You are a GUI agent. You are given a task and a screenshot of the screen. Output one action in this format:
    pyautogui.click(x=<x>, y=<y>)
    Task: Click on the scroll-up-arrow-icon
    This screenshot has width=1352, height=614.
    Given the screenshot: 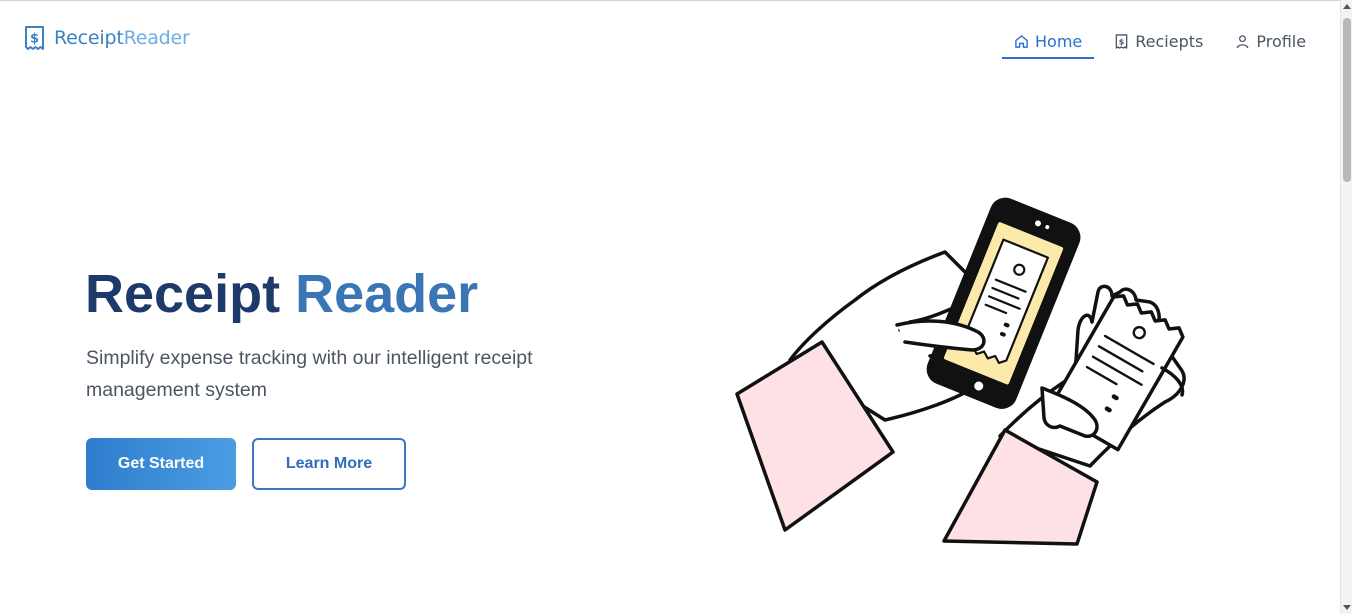 What is the action you would take?
    pyautogui.click(x=1347, y=6)
    